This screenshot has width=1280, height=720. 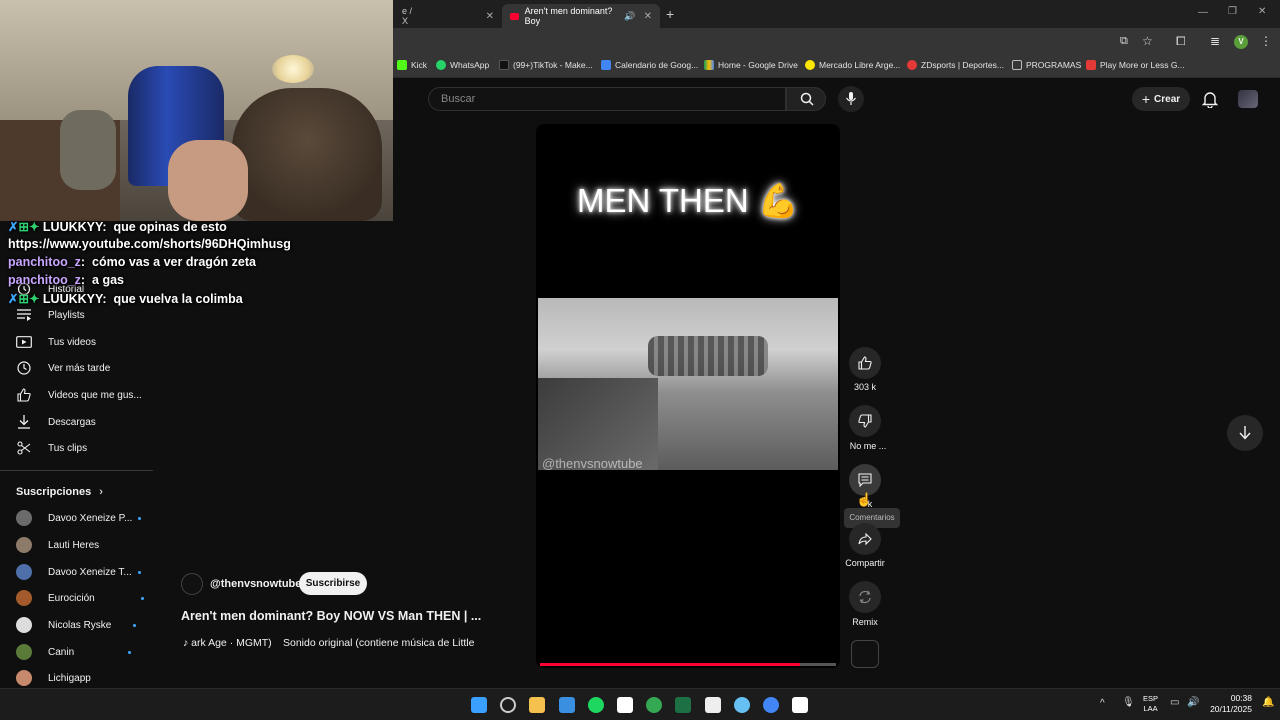 What do you see at coordinates (80, 598) in the screenshot?
I see `subscription-item: Eurocición` at bounding box center [80, 598].